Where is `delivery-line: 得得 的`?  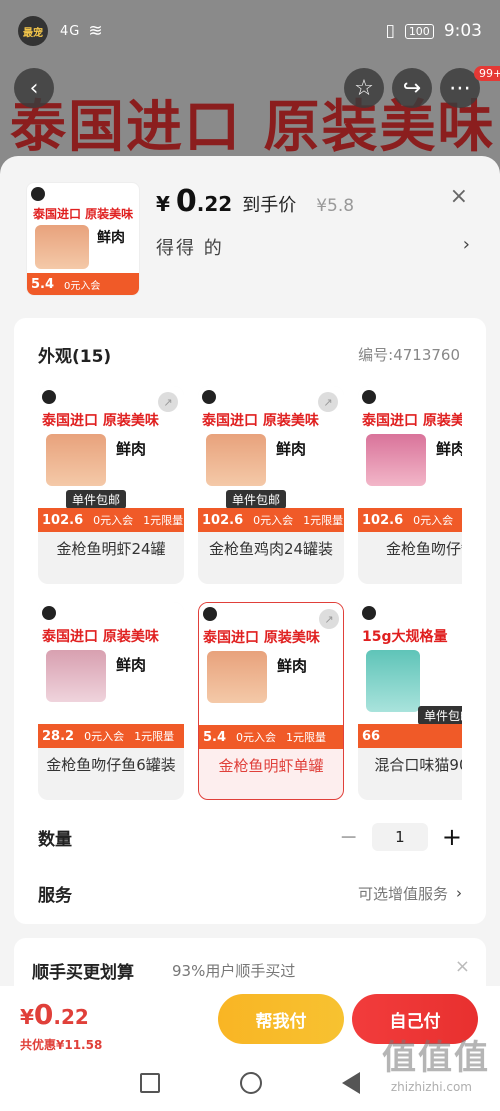
delivery-line: 得得 的 is located at coordinates (190, 247).